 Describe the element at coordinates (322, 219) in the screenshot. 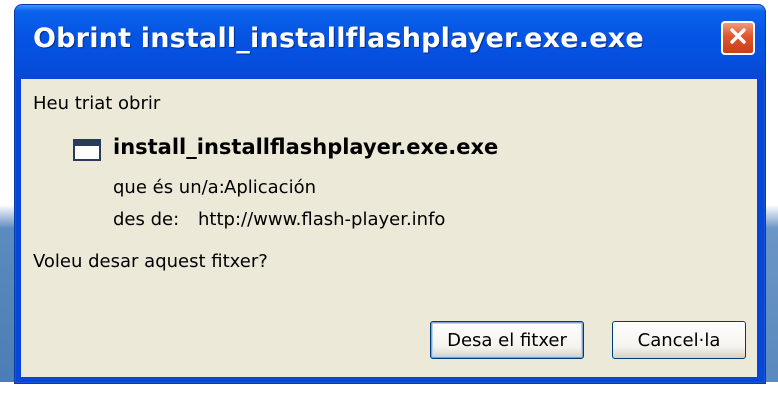

I see `source-url: http://www.flash-player.info` at that location.